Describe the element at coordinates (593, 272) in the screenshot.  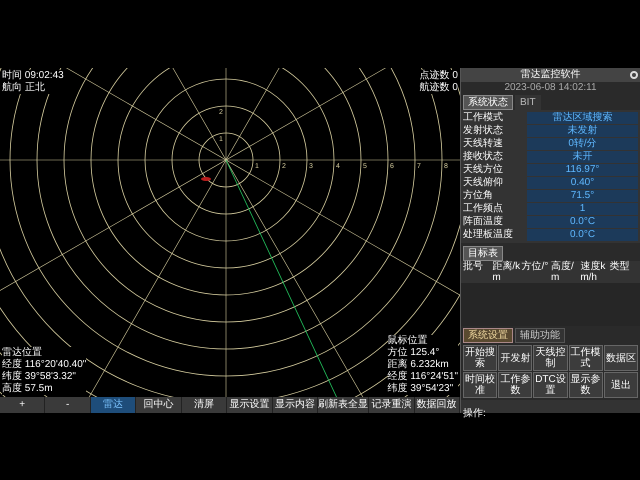
I see `column-header: 速度km/h` at that location.